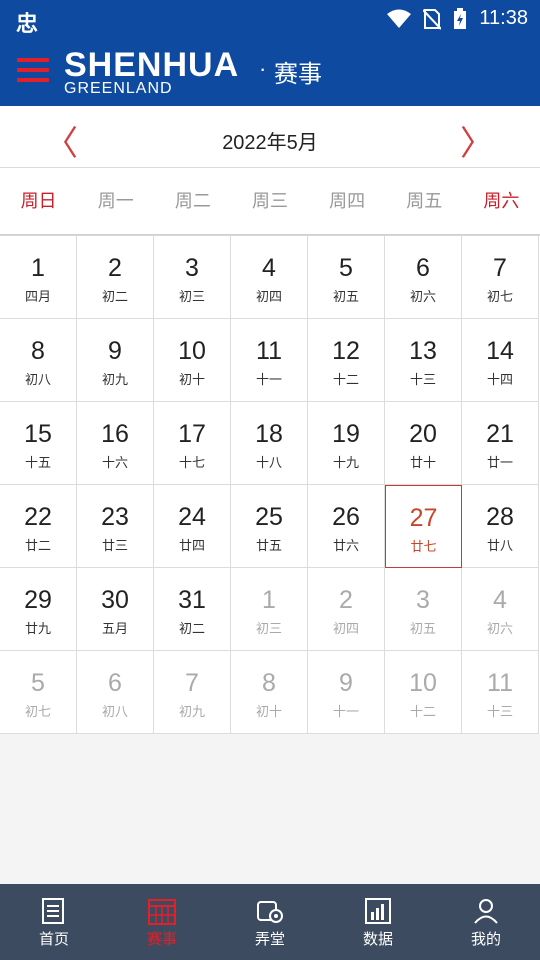  Describe the element at coordinates (423, 609) in the screenshot. I see `calendar-day: 3 初五` at that location.